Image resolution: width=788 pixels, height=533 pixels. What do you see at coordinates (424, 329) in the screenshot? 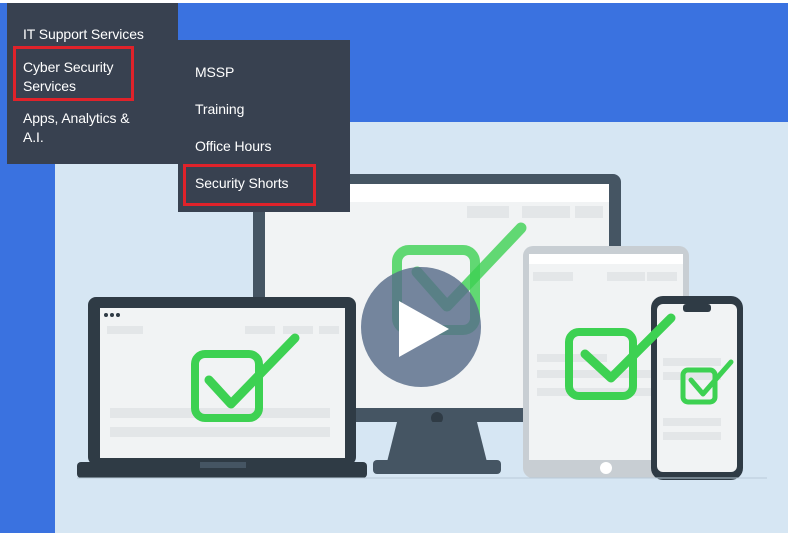
I see `play-icon` at bounding box center [424, 329].